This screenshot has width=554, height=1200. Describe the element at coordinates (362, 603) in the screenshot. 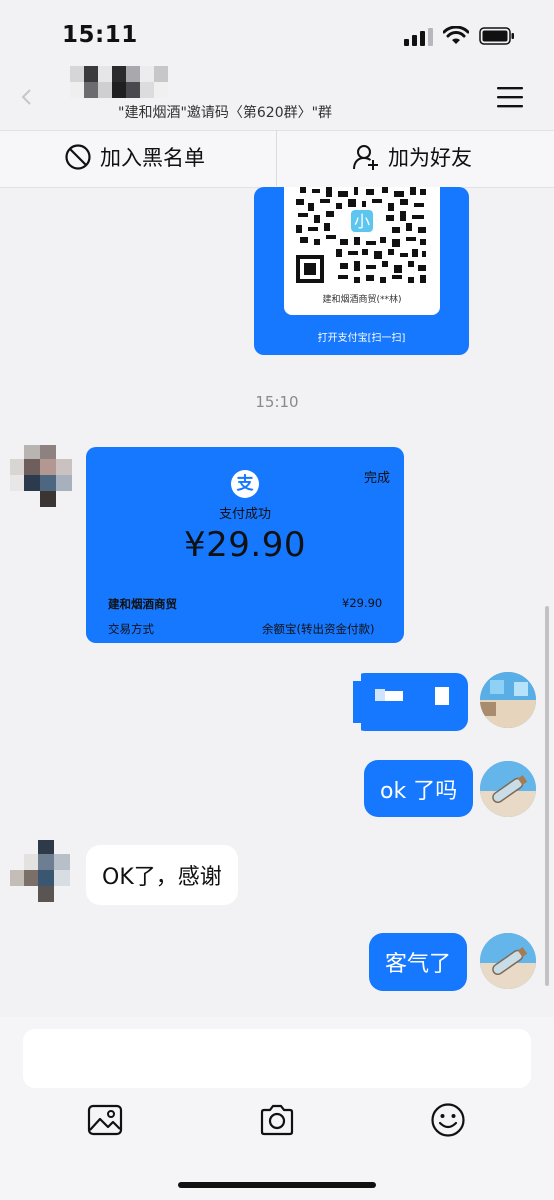

I see `payment-amount-detail: ¥29.90` at that location.